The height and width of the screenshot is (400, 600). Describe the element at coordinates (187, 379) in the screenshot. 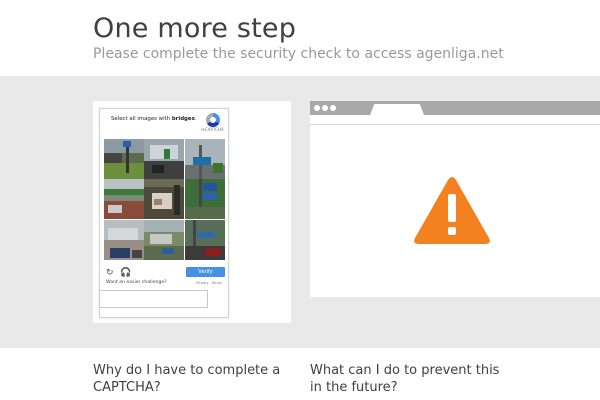

I see `faq-why-captcha: Why do I have to complete a CAPTCHA?` at that location.